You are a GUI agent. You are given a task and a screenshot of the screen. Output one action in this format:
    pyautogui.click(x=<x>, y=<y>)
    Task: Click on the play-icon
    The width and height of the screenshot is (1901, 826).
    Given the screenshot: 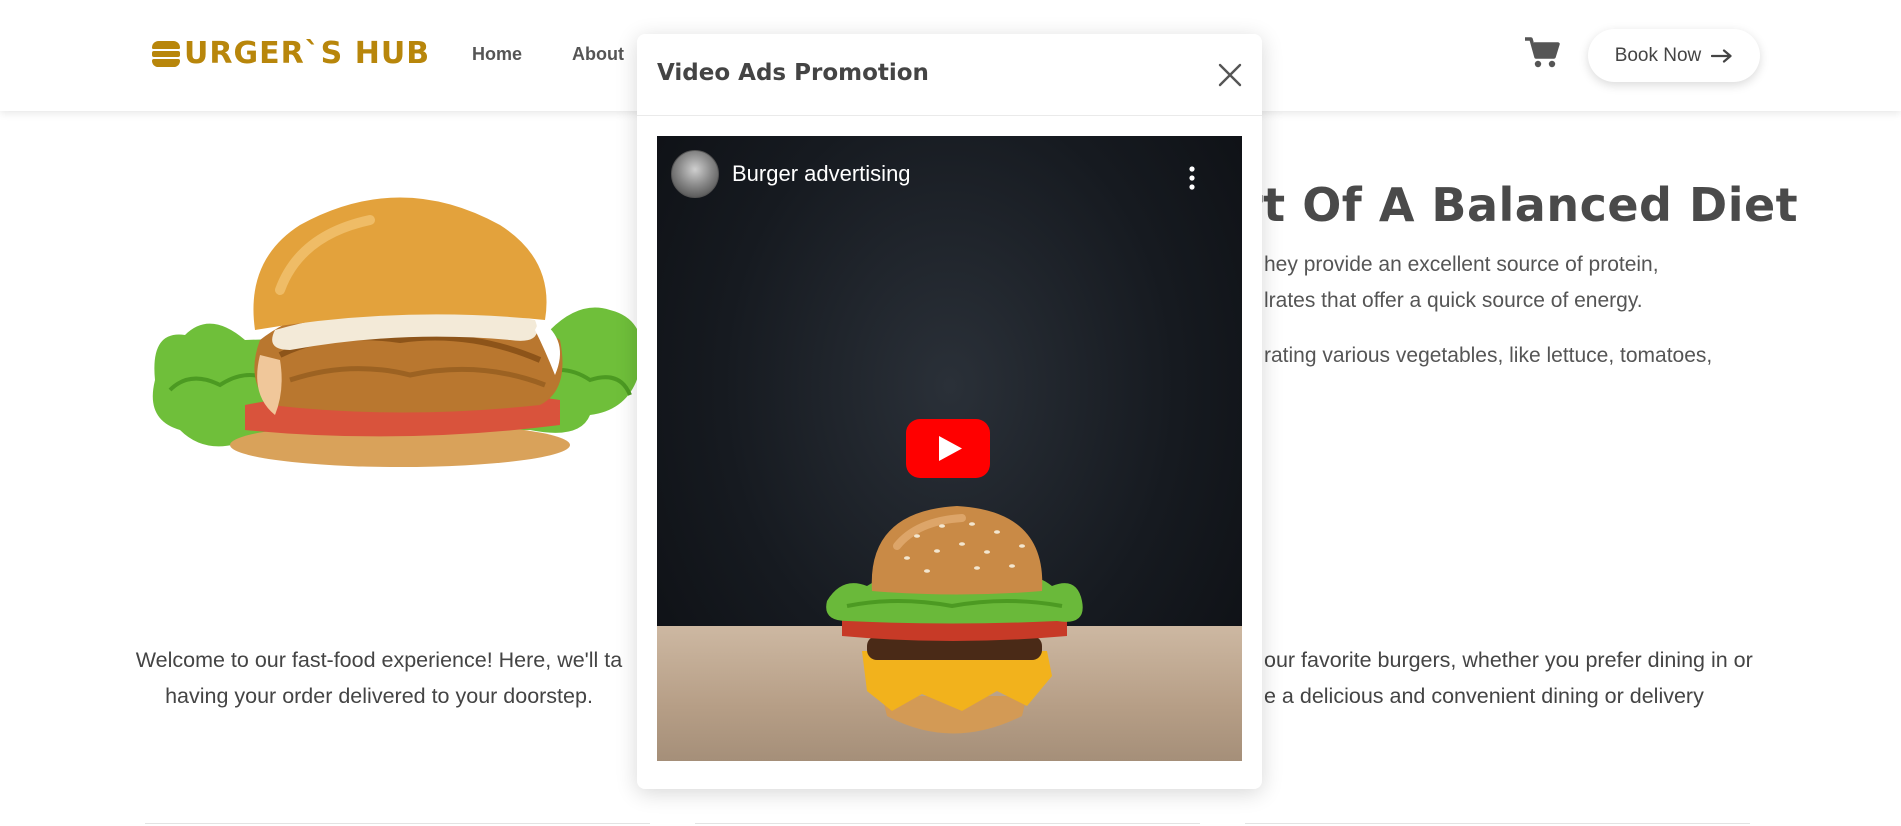 What is the action you would take?
    pyautogui.click(x=948, y=448)
    